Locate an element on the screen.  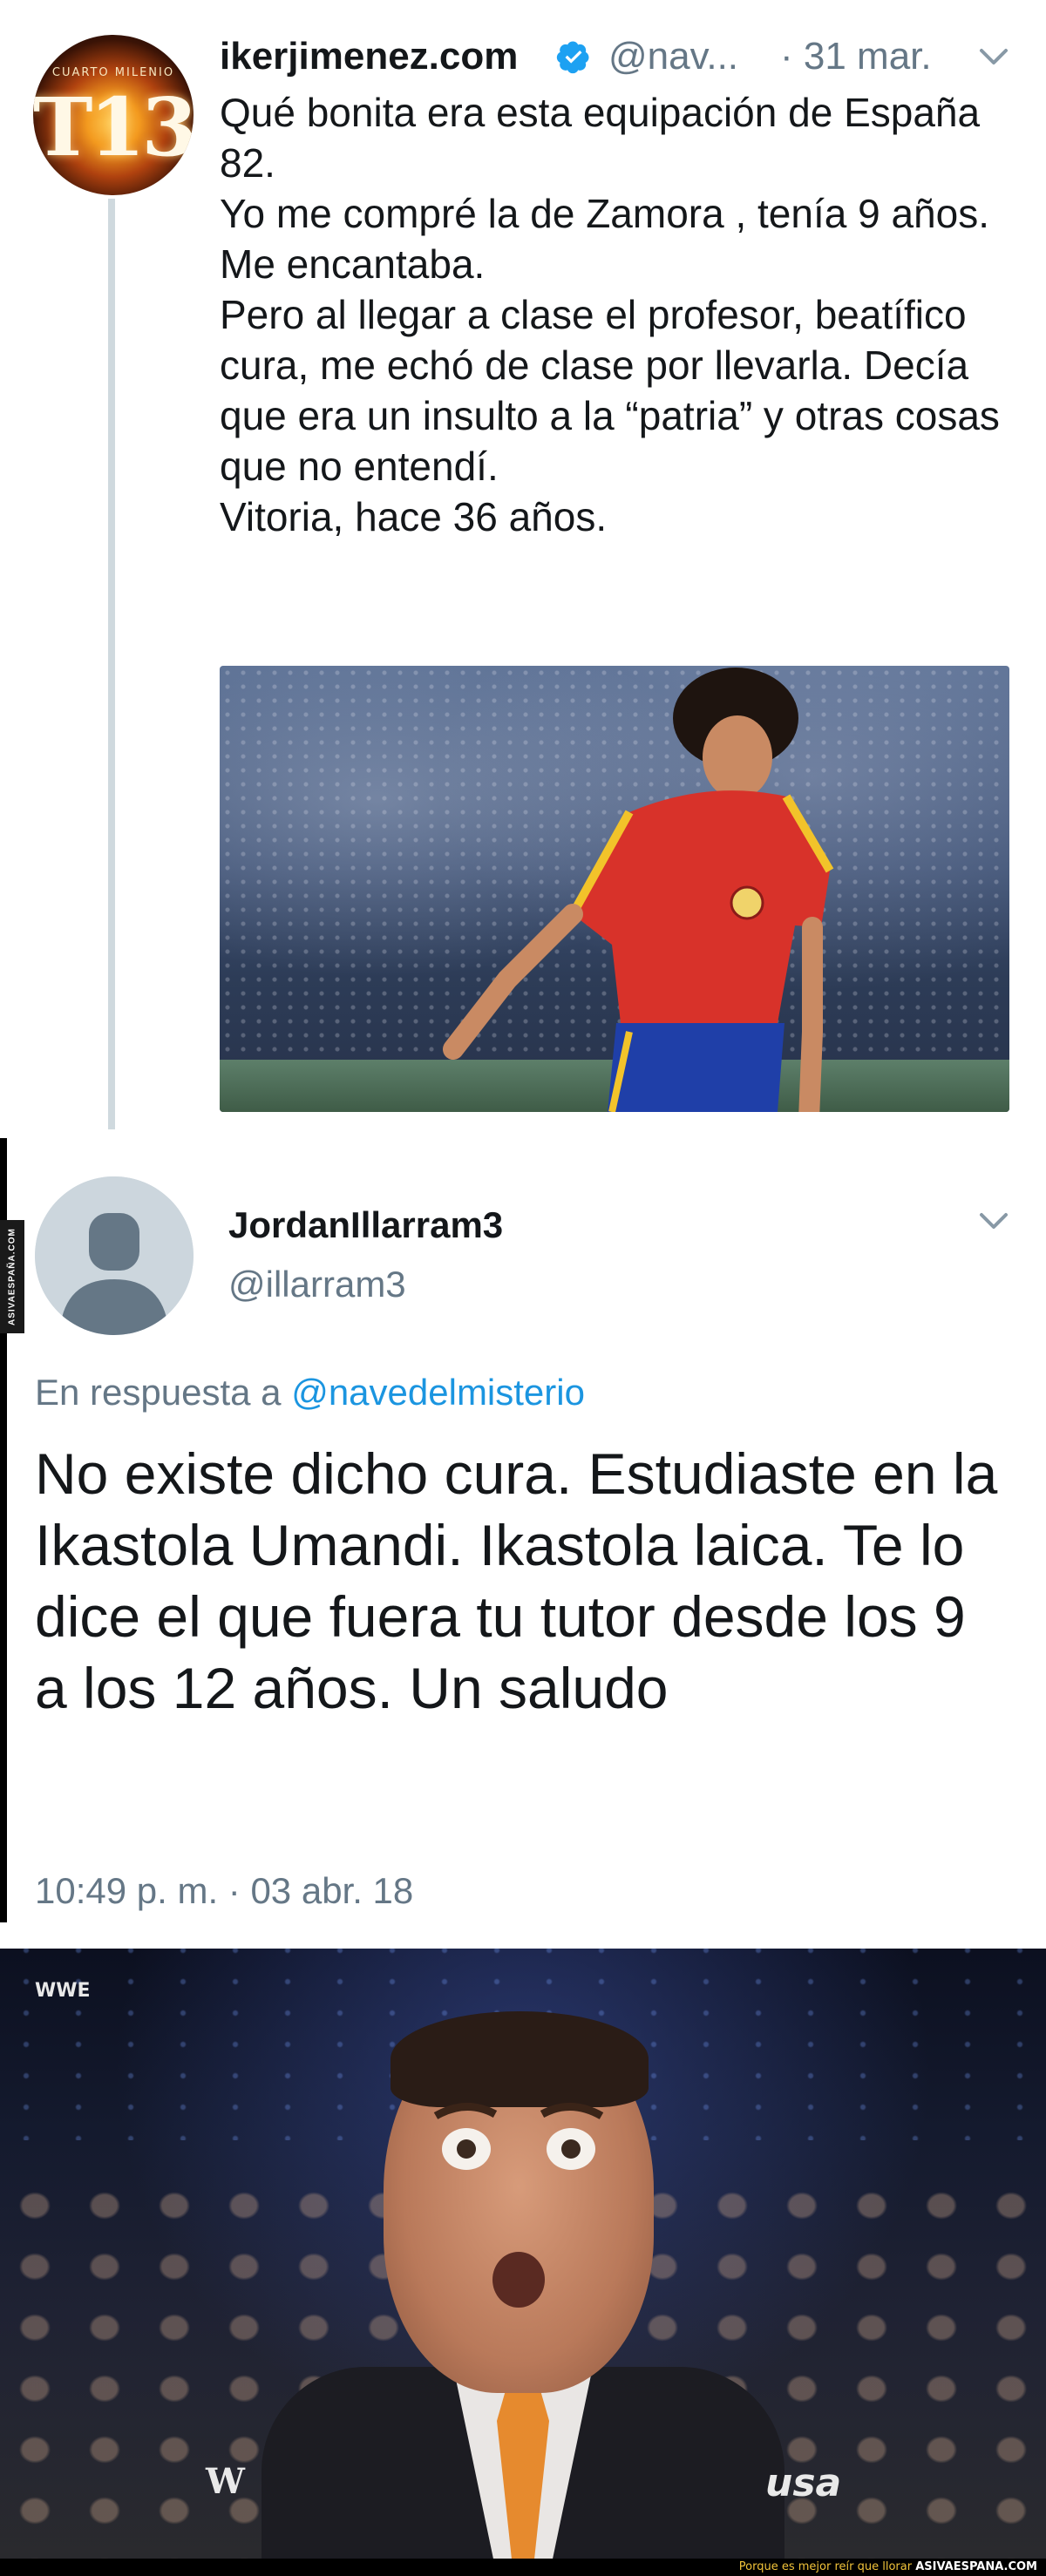
wwe-logo: WWE is located at coordinates (63, 1991).